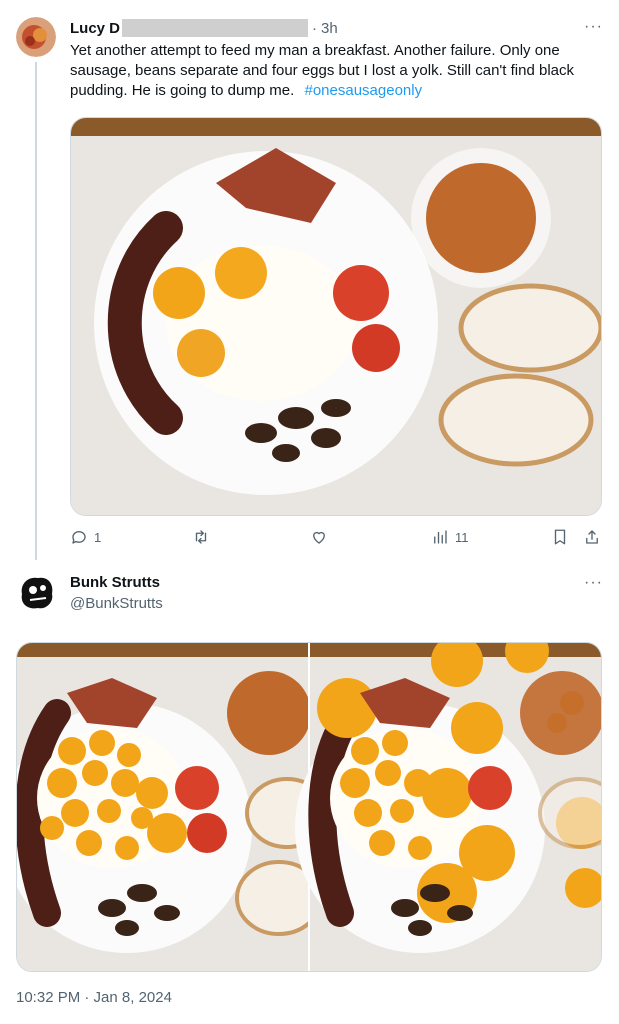  Describe the element at coordinates (215, 28) in the screenshot. I see `redacted-block` at that location.